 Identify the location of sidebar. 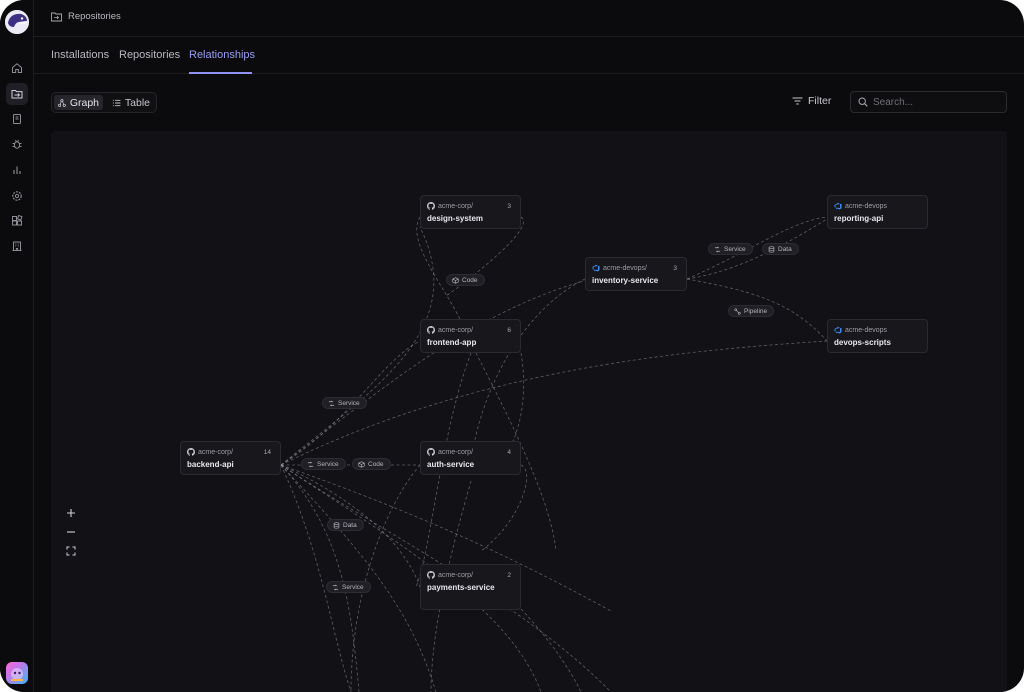
(17, 346).